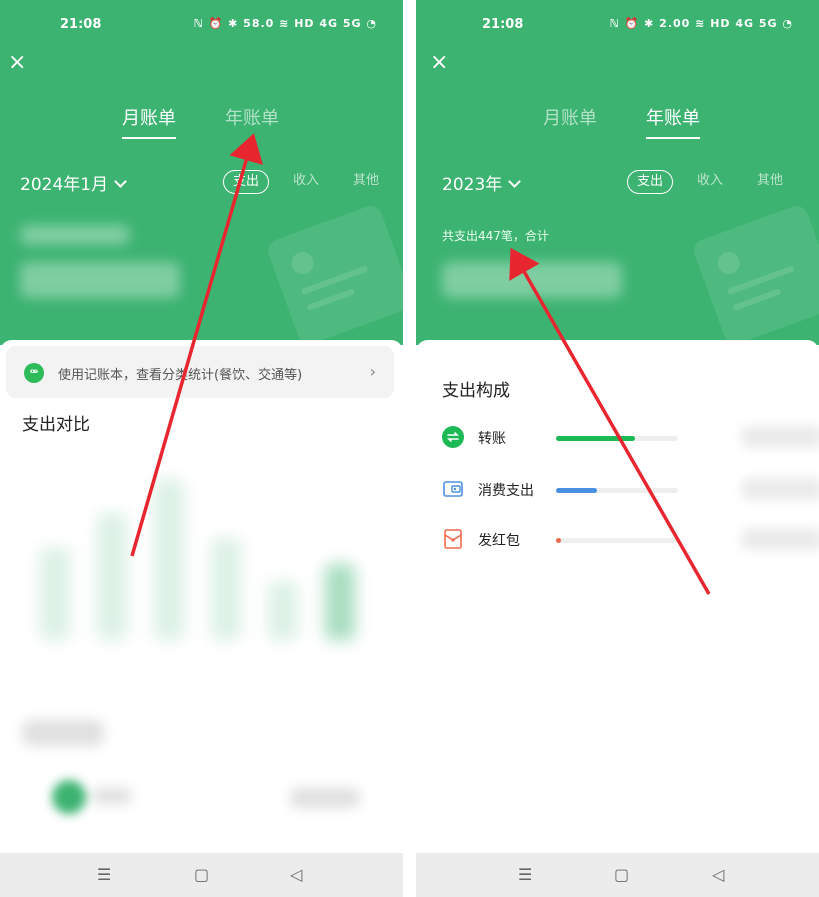 Image resolution: width=819 pixels, height=897 pixels. I want to click on red-packet-icon, so click(453, 539).